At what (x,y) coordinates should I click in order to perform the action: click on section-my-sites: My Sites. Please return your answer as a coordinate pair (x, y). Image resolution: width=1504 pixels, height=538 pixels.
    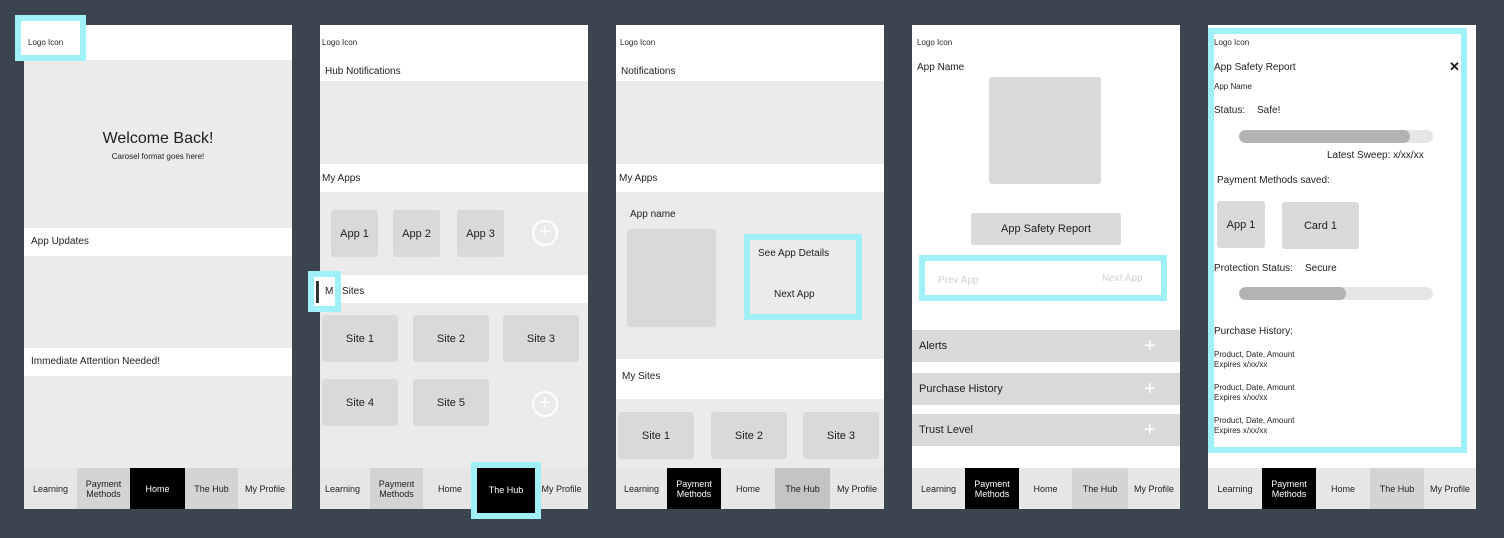
    Looking at the image, I should click on (641, 376).